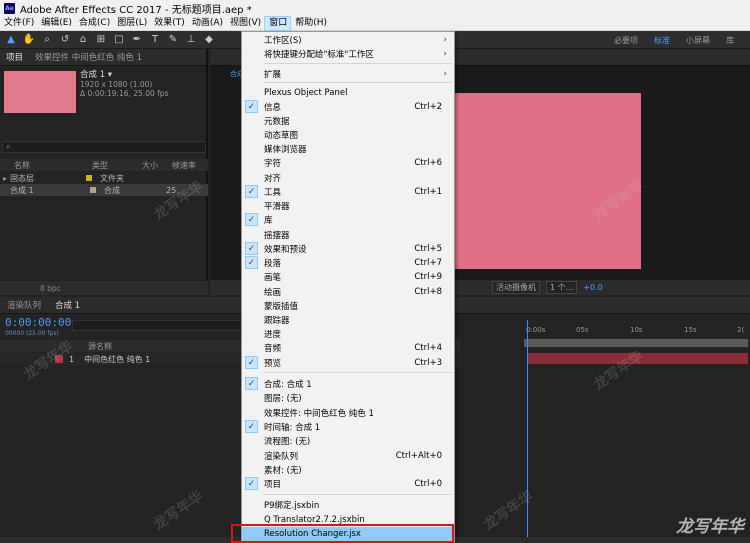  What do you see at coordinates (348, 505) in the screenshot?
I see `menu-item-p9-bind-script: P9绑定.jsxbin` at bounding box center [348, 505].